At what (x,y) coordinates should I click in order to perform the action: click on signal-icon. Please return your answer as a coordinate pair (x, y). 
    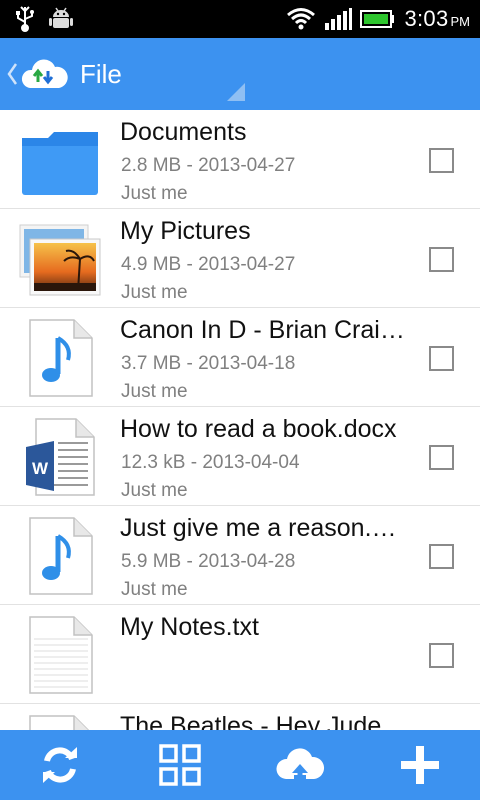
    Looking at the image, I should click on (339, 19).